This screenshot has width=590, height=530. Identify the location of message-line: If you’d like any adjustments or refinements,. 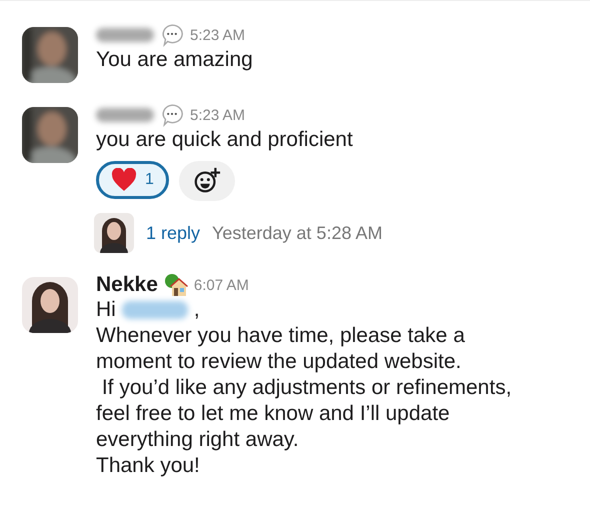
(306, 388).